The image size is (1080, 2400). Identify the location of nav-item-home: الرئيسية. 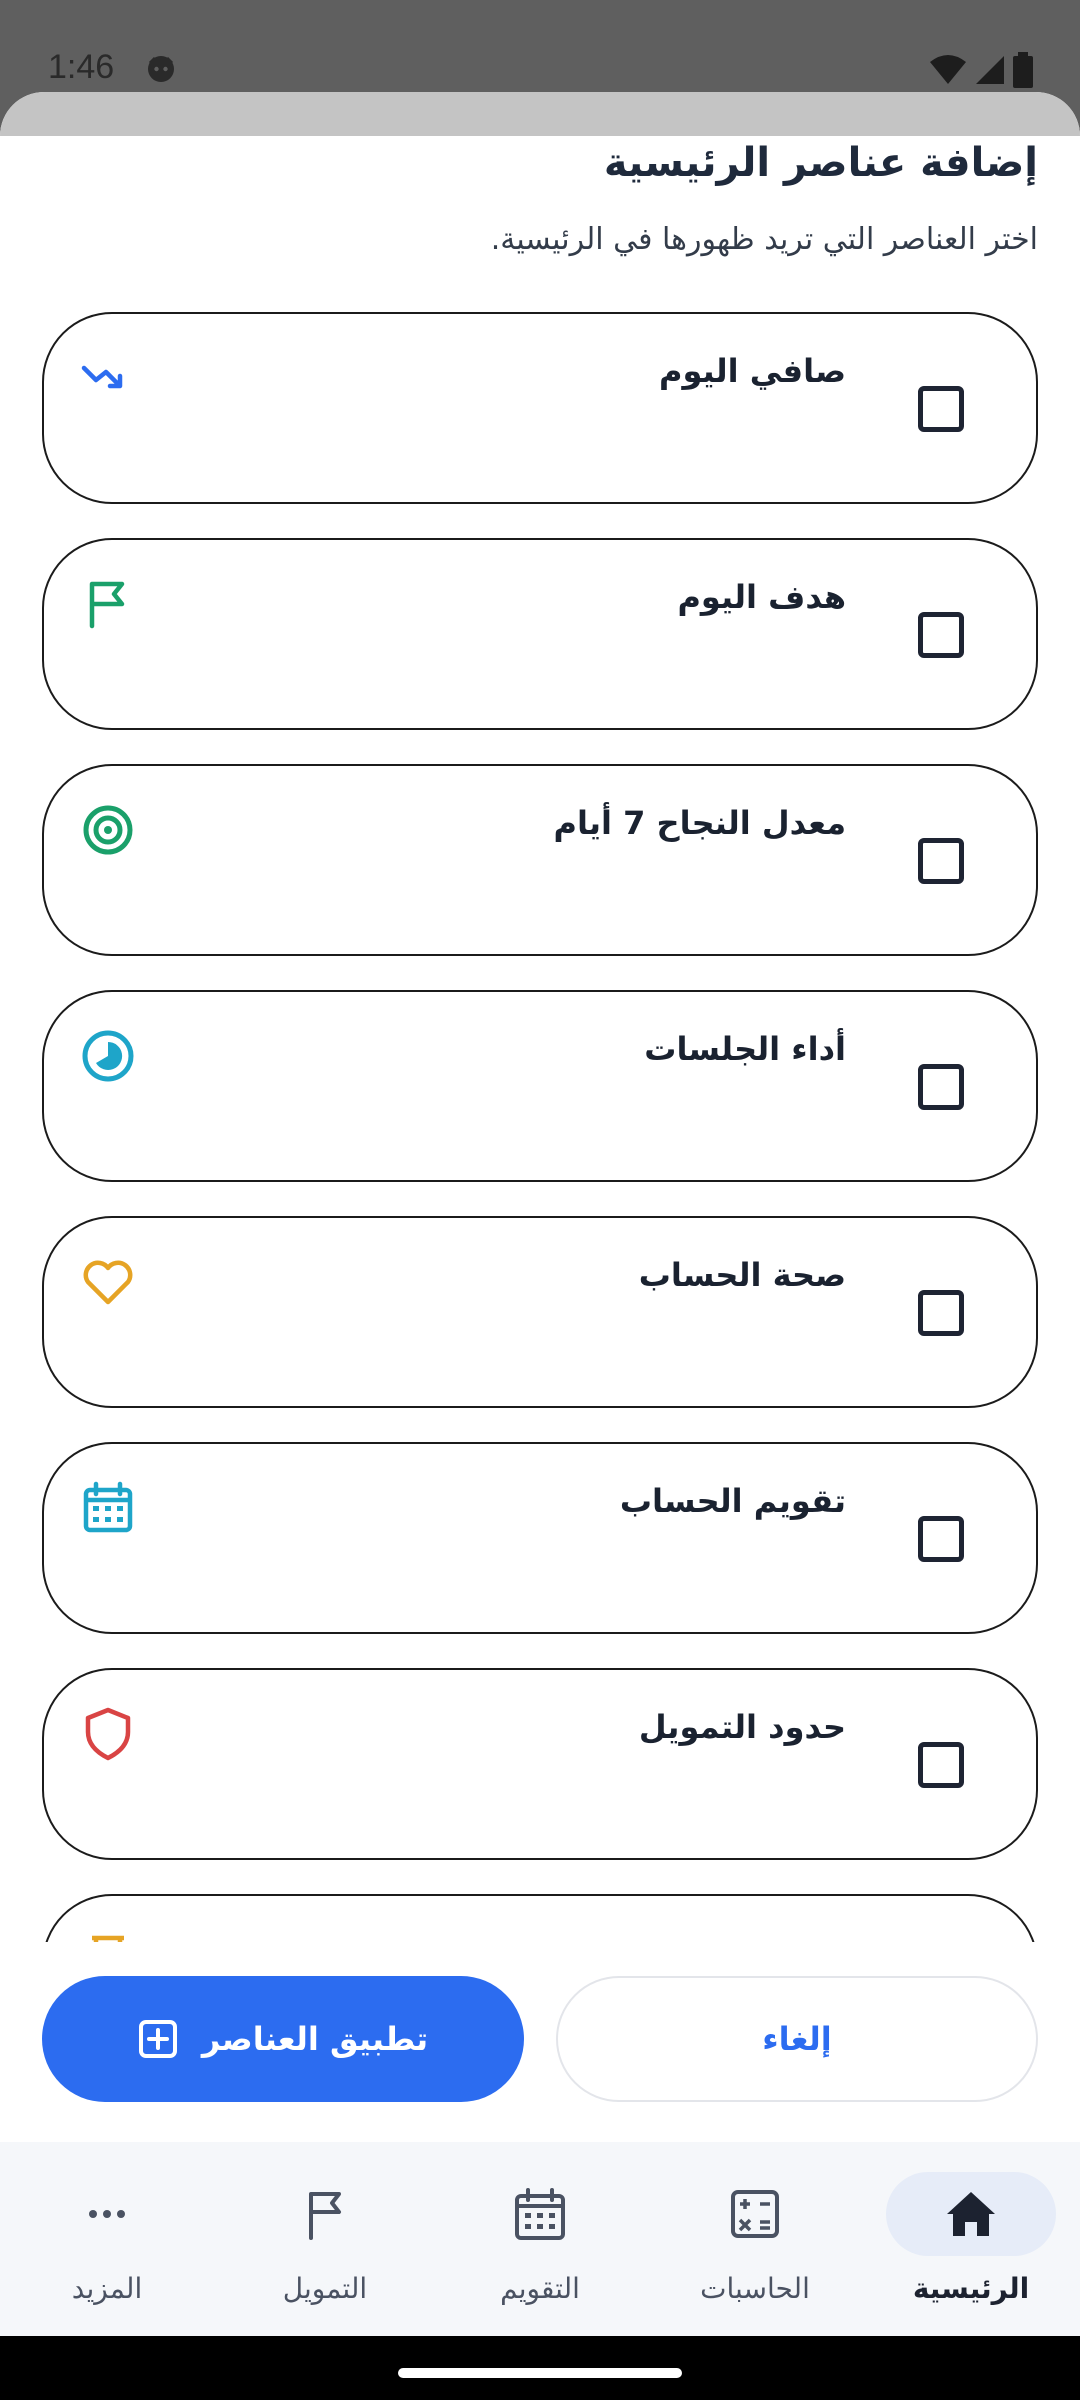
(971, 2247).